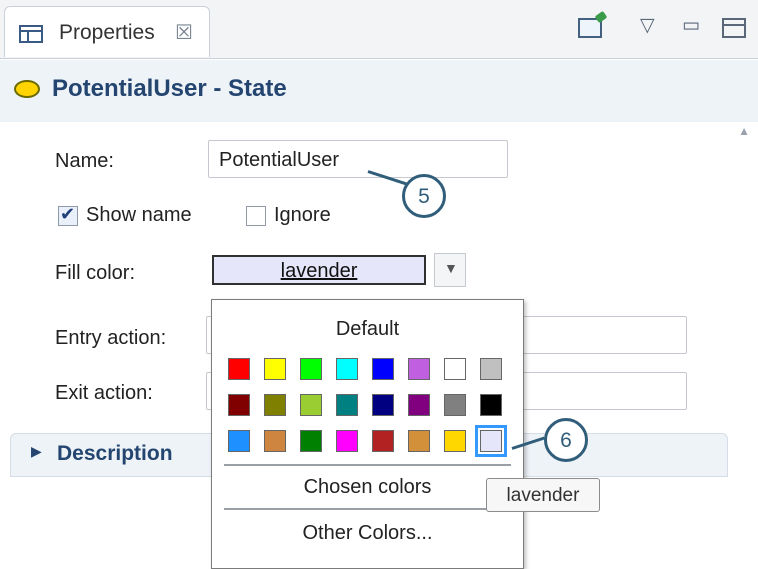 This screenshot has width=758, height=569. Describe the element at coordinates (68, 215) in the screenshot. I see `show-name-checkbox` at that location.